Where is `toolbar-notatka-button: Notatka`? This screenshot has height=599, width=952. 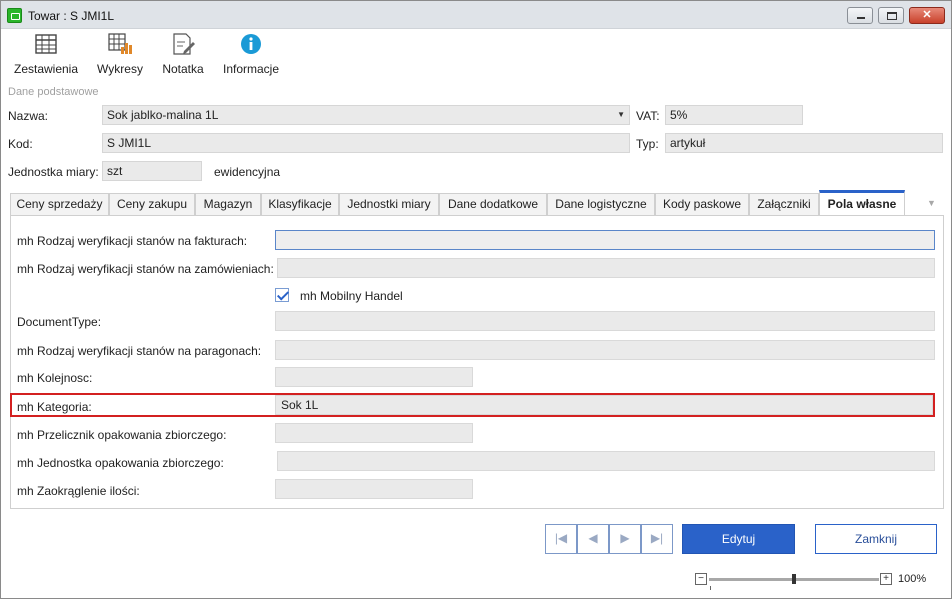 toolbar-notatka-button: Notatka is located at coordinates (183, 55).